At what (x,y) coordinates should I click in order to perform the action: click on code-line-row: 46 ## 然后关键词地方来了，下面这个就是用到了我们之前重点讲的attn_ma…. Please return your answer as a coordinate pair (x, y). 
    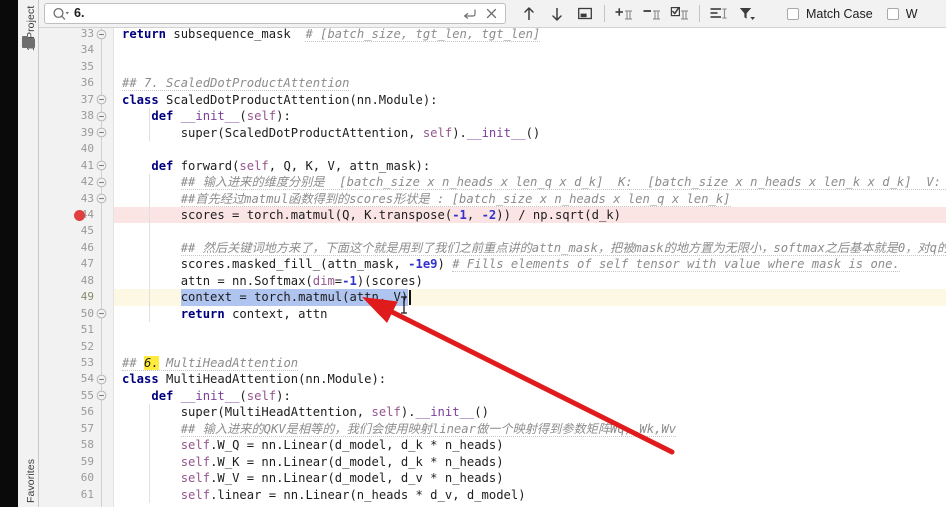
    Looking at the image, I should click on (492, 248).